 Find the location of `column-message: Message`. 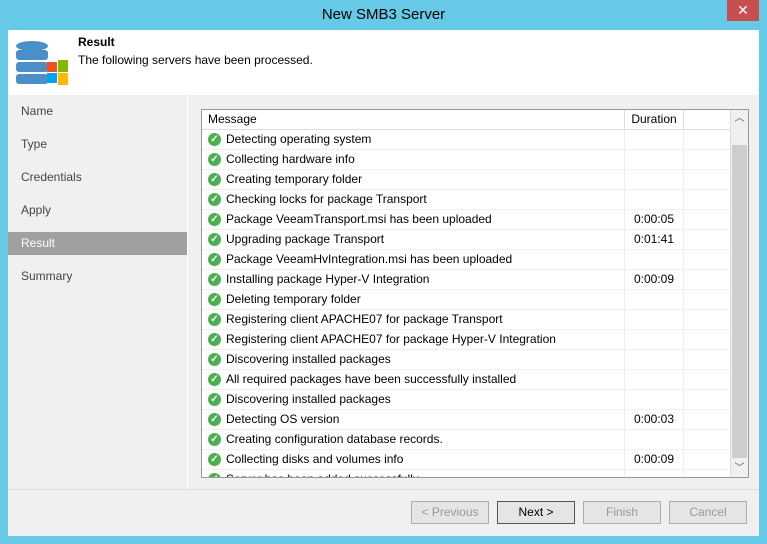

column-message: Message is located at coordinates (413, 119).